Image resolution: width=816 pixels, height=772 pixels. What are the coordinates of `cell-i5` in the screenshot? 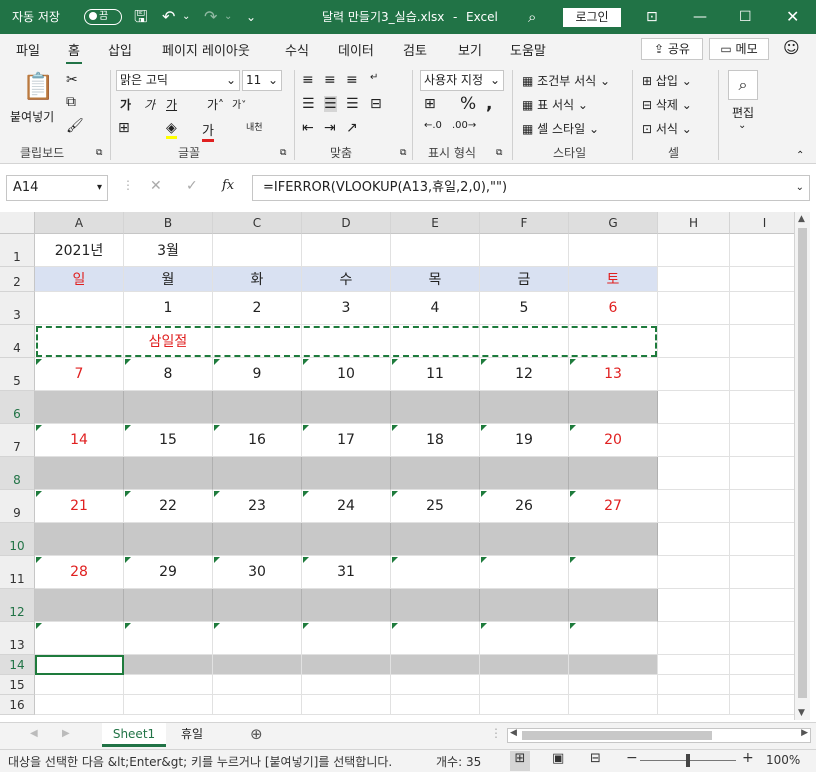 It's located at (765, 374).